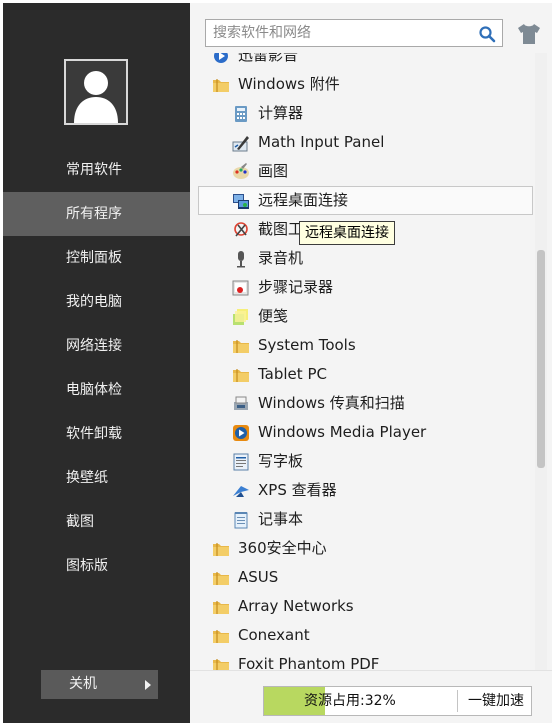 This screenshot has width=555, height=726. What do you see at coordinates (321, 142) in the screenshot?
I see `program-label: Math Input Panel` at bounding box center [321, 142].